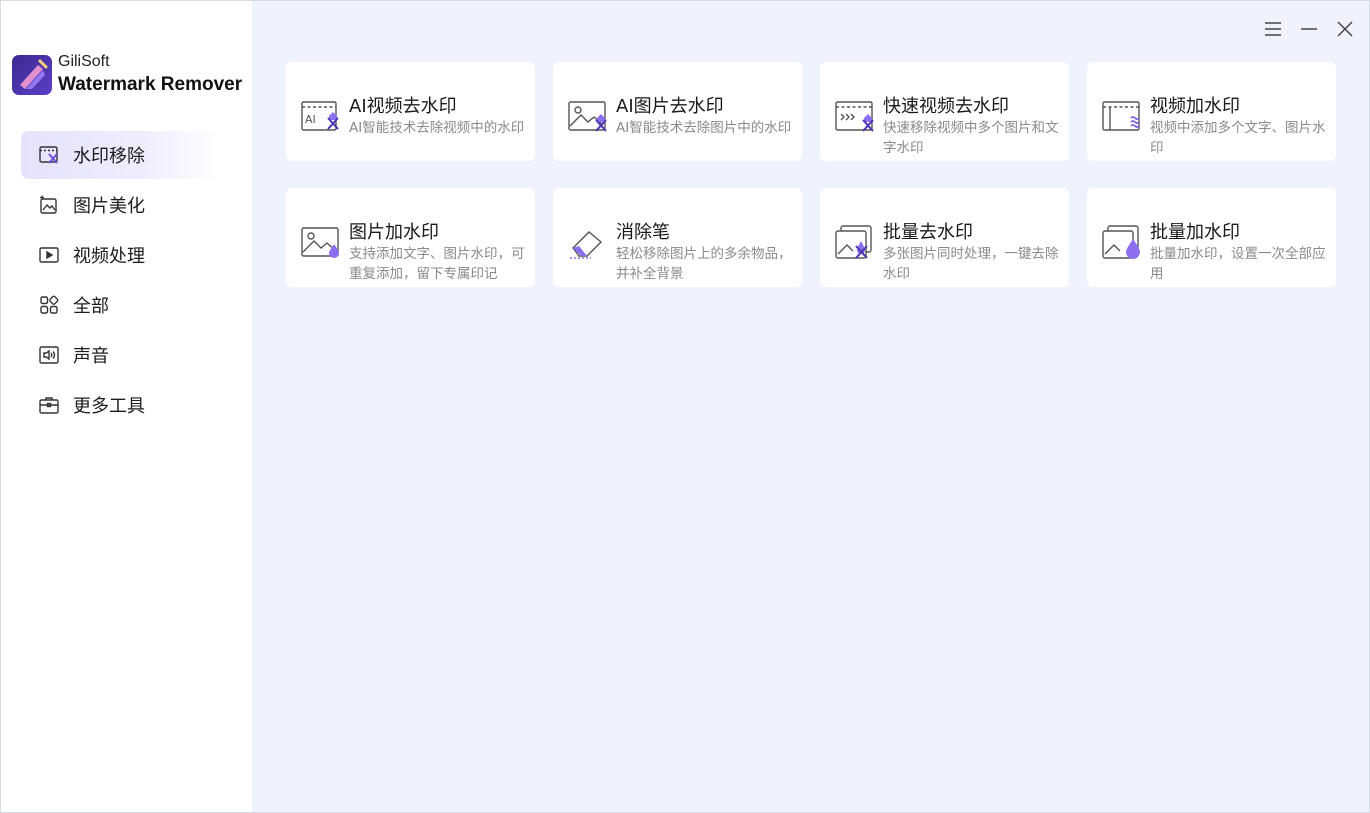  I want to click on svg-text: AI, so click(310, 119).